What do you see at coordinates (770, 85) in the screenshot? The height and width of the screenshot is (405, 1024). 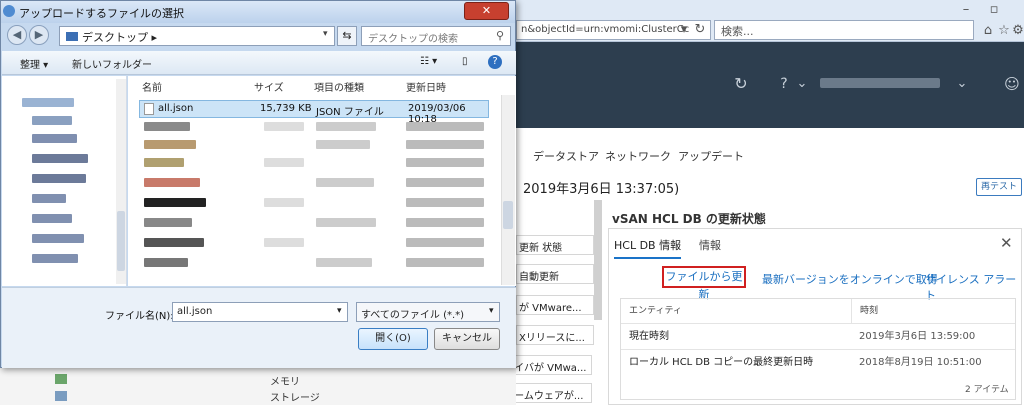 I see `vsphere-header` at bounding box center [770, 85].